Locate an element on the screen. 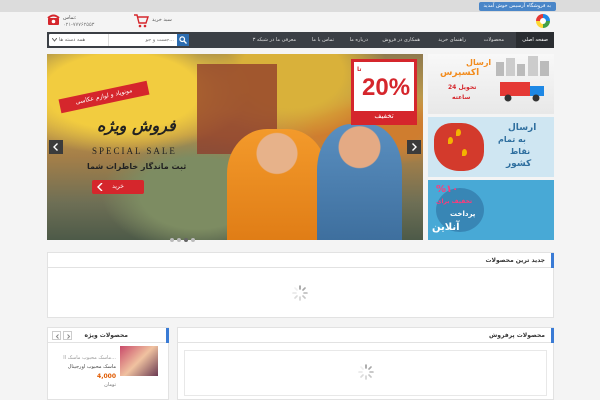 Image resolution: width=600 pixels, height=400 pixels. online-discount-banner: %۱۰ تخفیف برای پرداخت آنلاین is located at coordinates (491, 210).